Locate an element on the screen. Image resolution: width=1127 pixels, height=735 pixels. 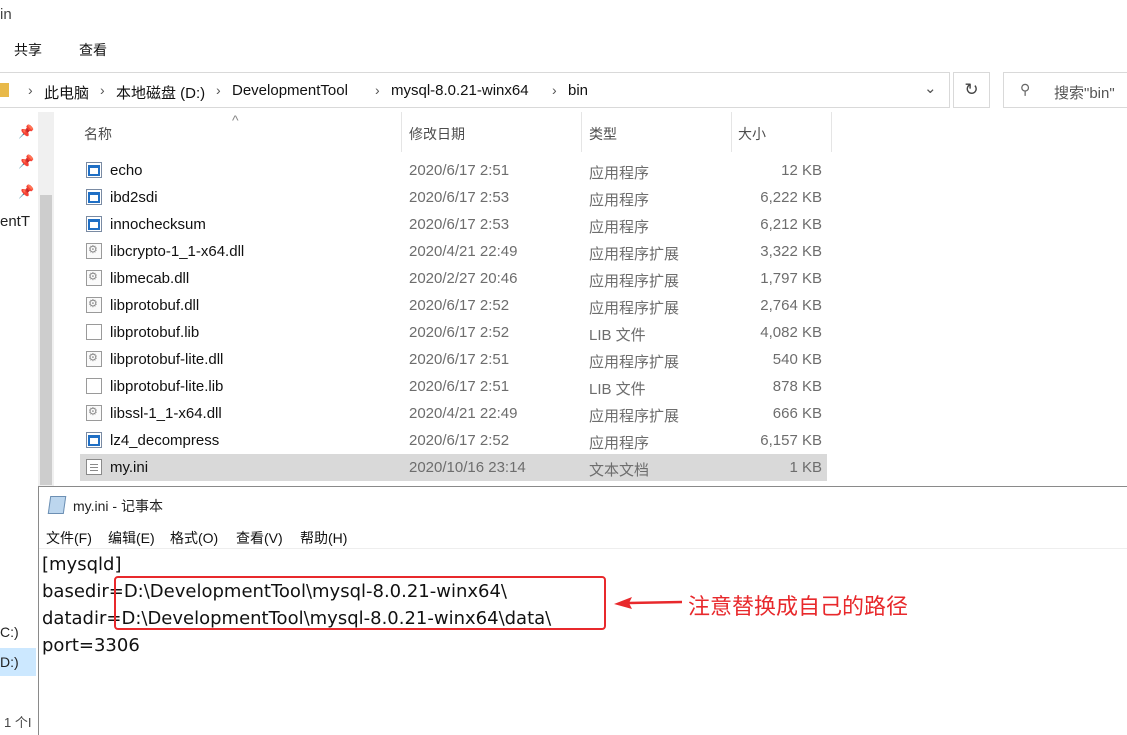
file-size: 1,797 KB is located at coordinates (791, 278).